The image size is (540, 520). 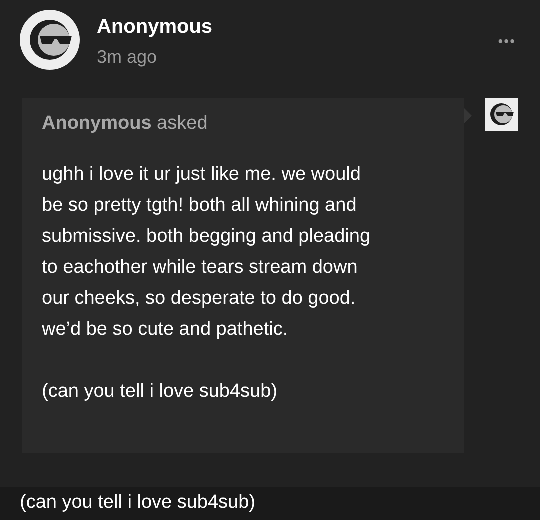 I want to click on post-time: 3m ago, so click(x=127, y=57).